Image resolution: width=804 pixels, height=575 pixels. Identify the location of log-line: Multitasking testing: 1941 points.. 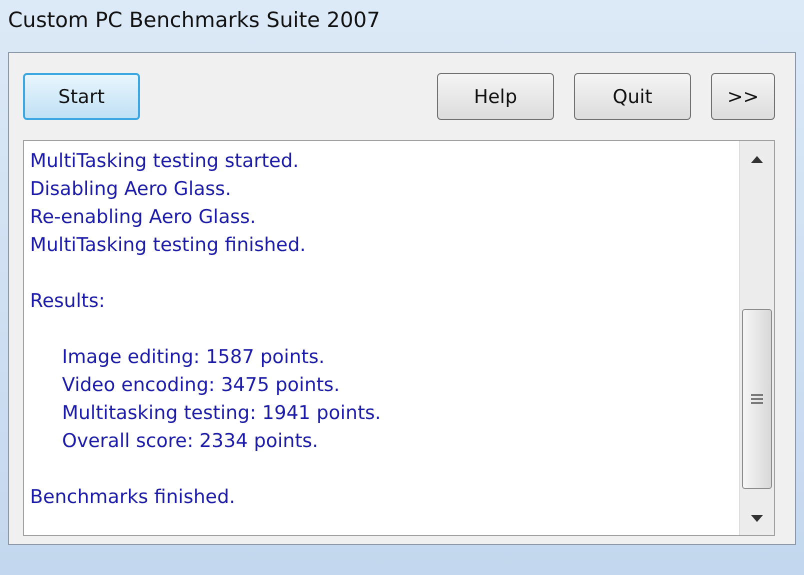
(222, 413).